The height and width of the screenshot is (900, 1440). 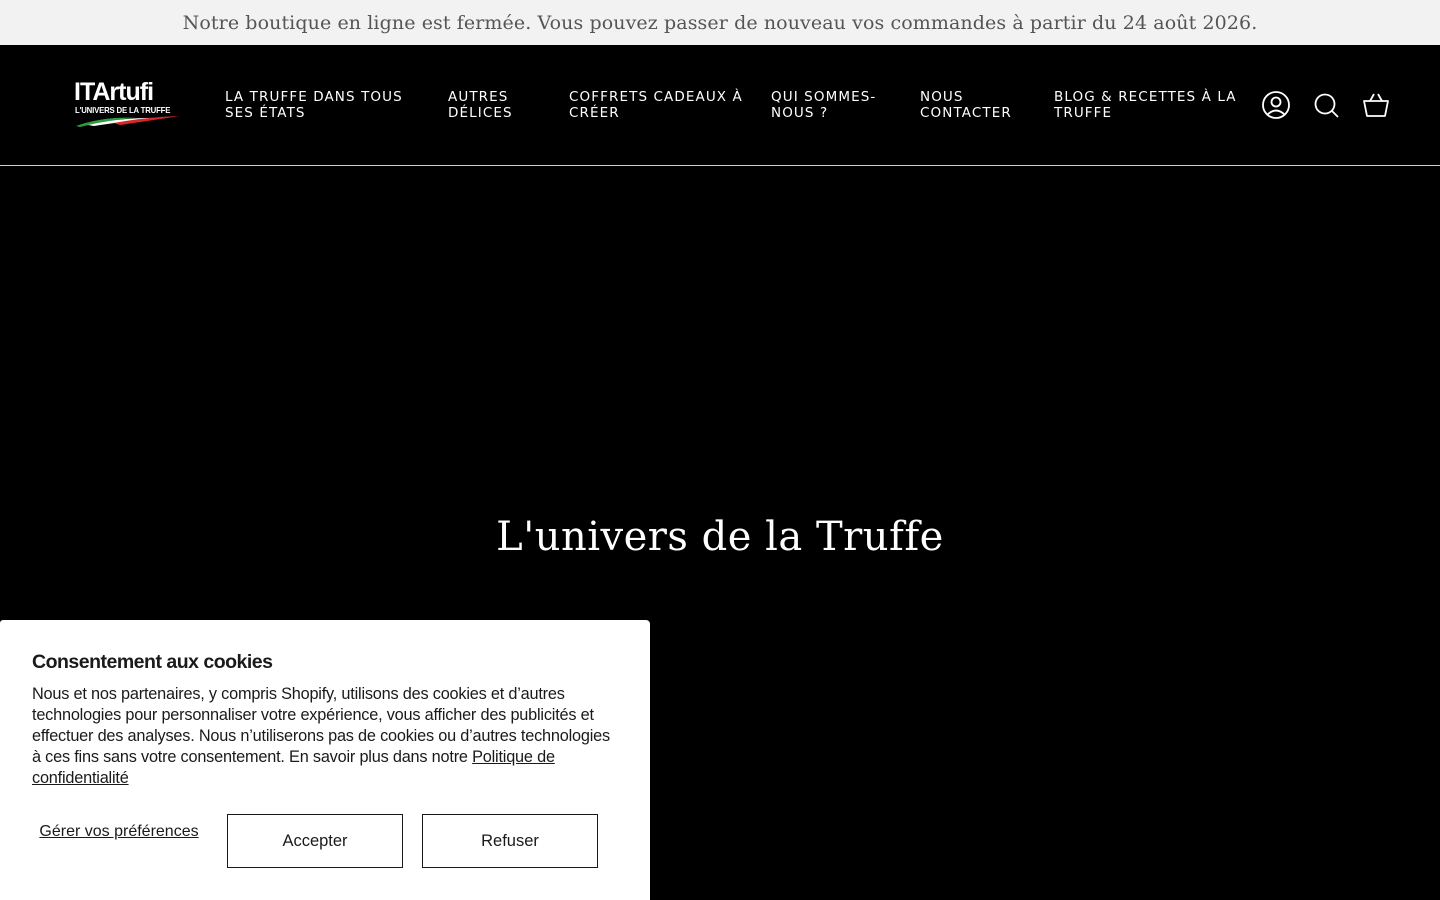 I want to click on nav-item-contact: NOUS CONTACTER, so click(x=975, y=105).